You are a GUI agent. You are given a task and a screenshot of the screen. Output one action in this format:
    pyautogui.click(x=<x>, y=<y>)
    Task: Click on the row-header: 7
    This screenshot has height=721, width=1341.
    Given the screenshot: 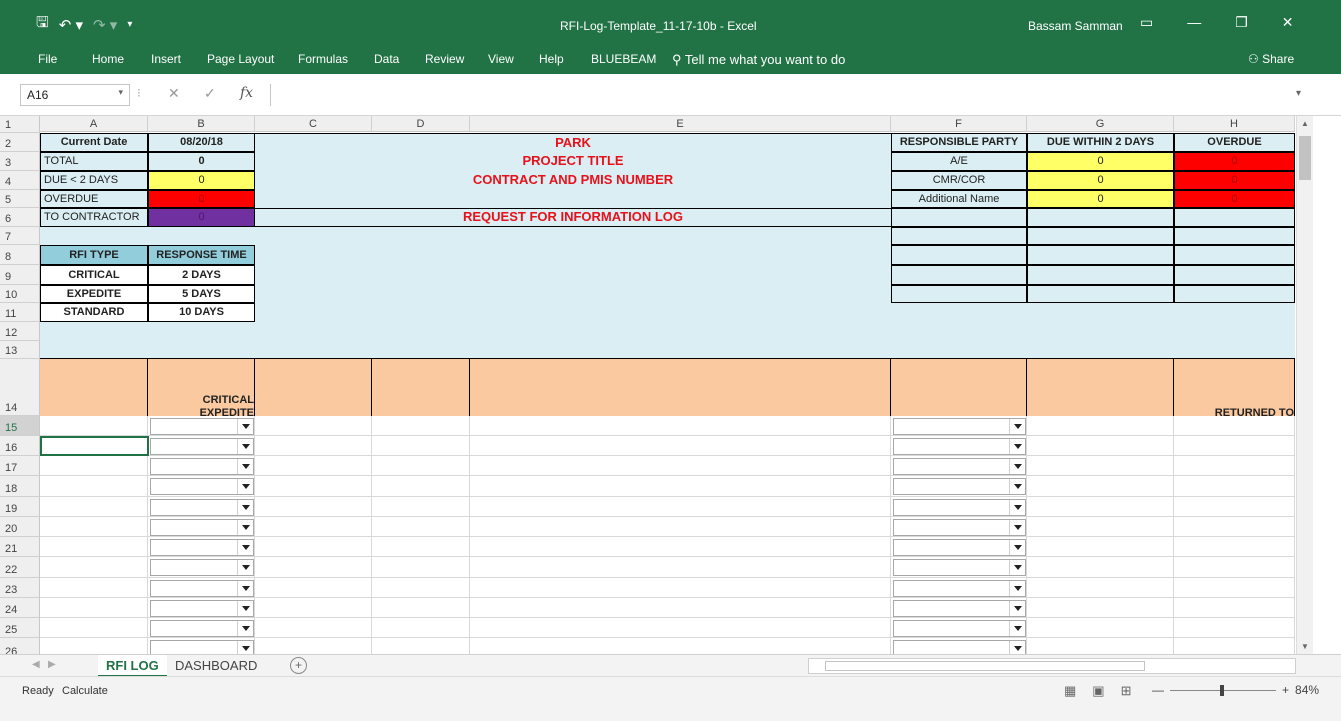 What is the action you would take?
    pyautogui.click(x=20, y=236)
    